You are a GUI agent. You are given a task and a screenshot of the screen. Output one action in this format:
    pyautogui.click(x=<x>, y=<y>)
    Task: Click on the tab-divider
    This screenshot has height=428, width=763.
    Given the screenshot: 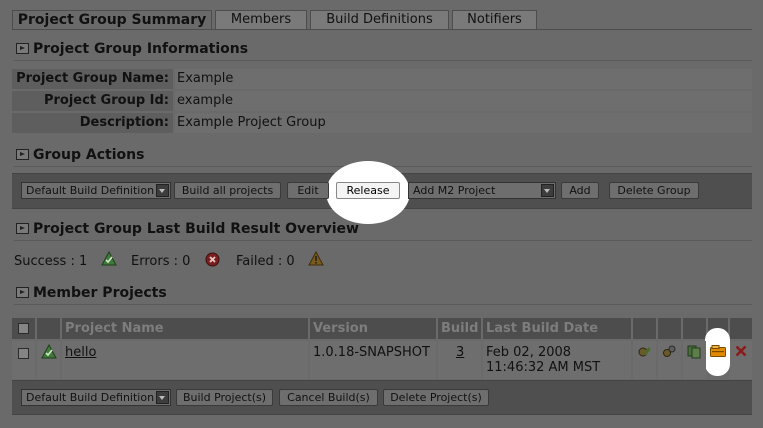 What is the action you would take?
    pyautogui.click(x=382, y=29)
    